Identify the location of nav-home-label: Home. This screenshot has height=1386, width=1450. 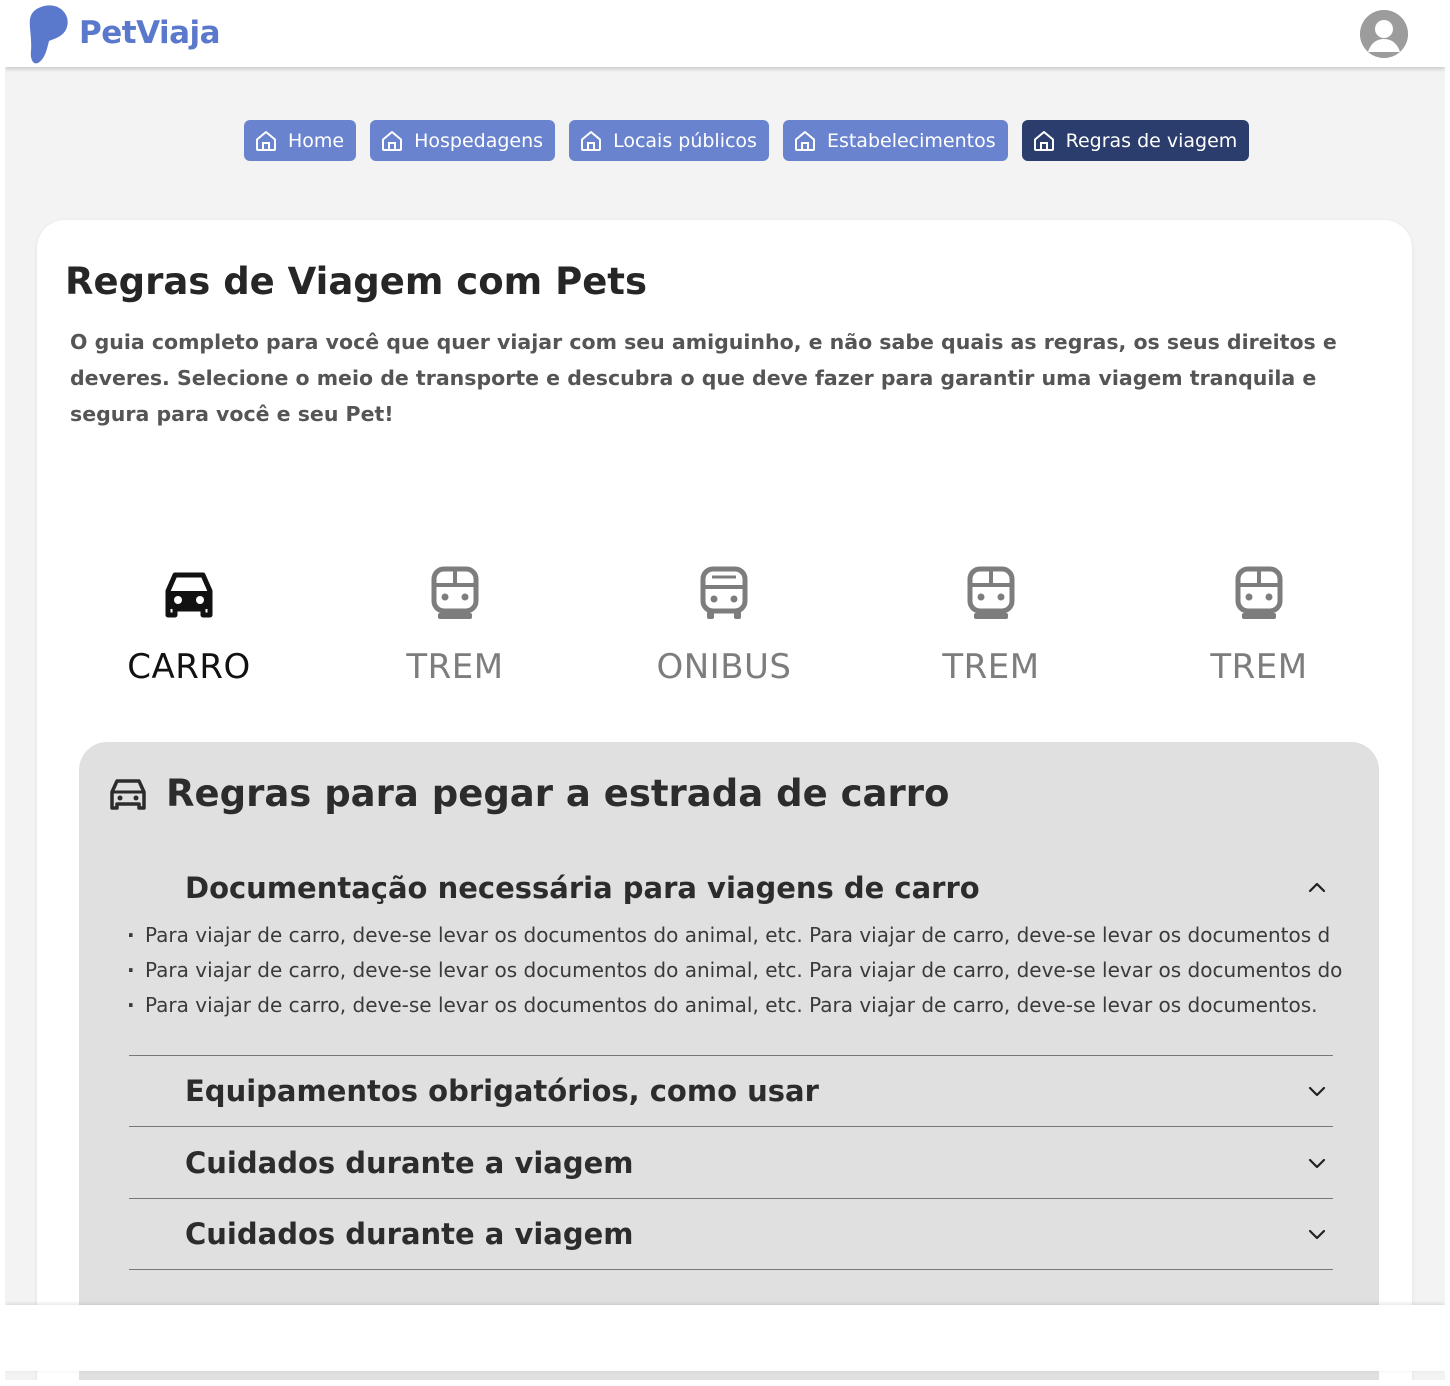
(316, 140).